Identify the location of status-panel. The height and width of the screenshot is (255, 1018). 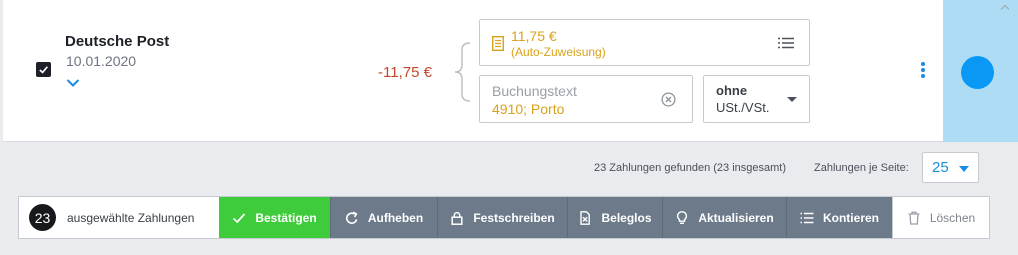
(980, 71).